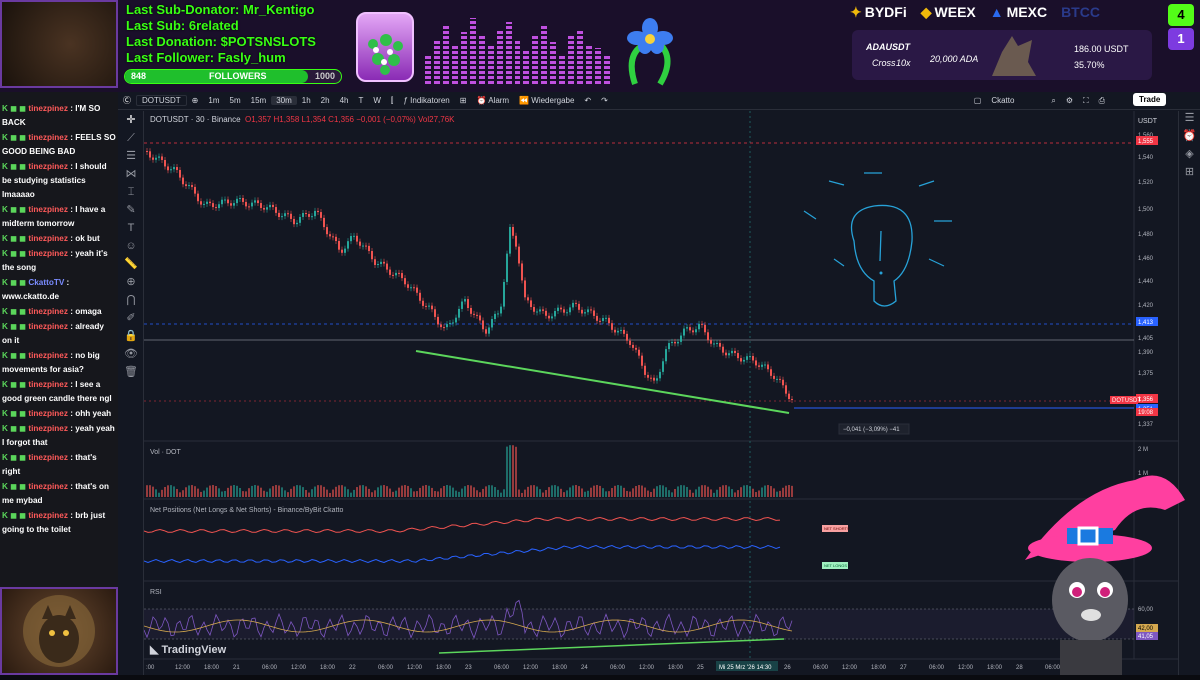  I want to click on undo-icon: ↶, so click(587, 100).